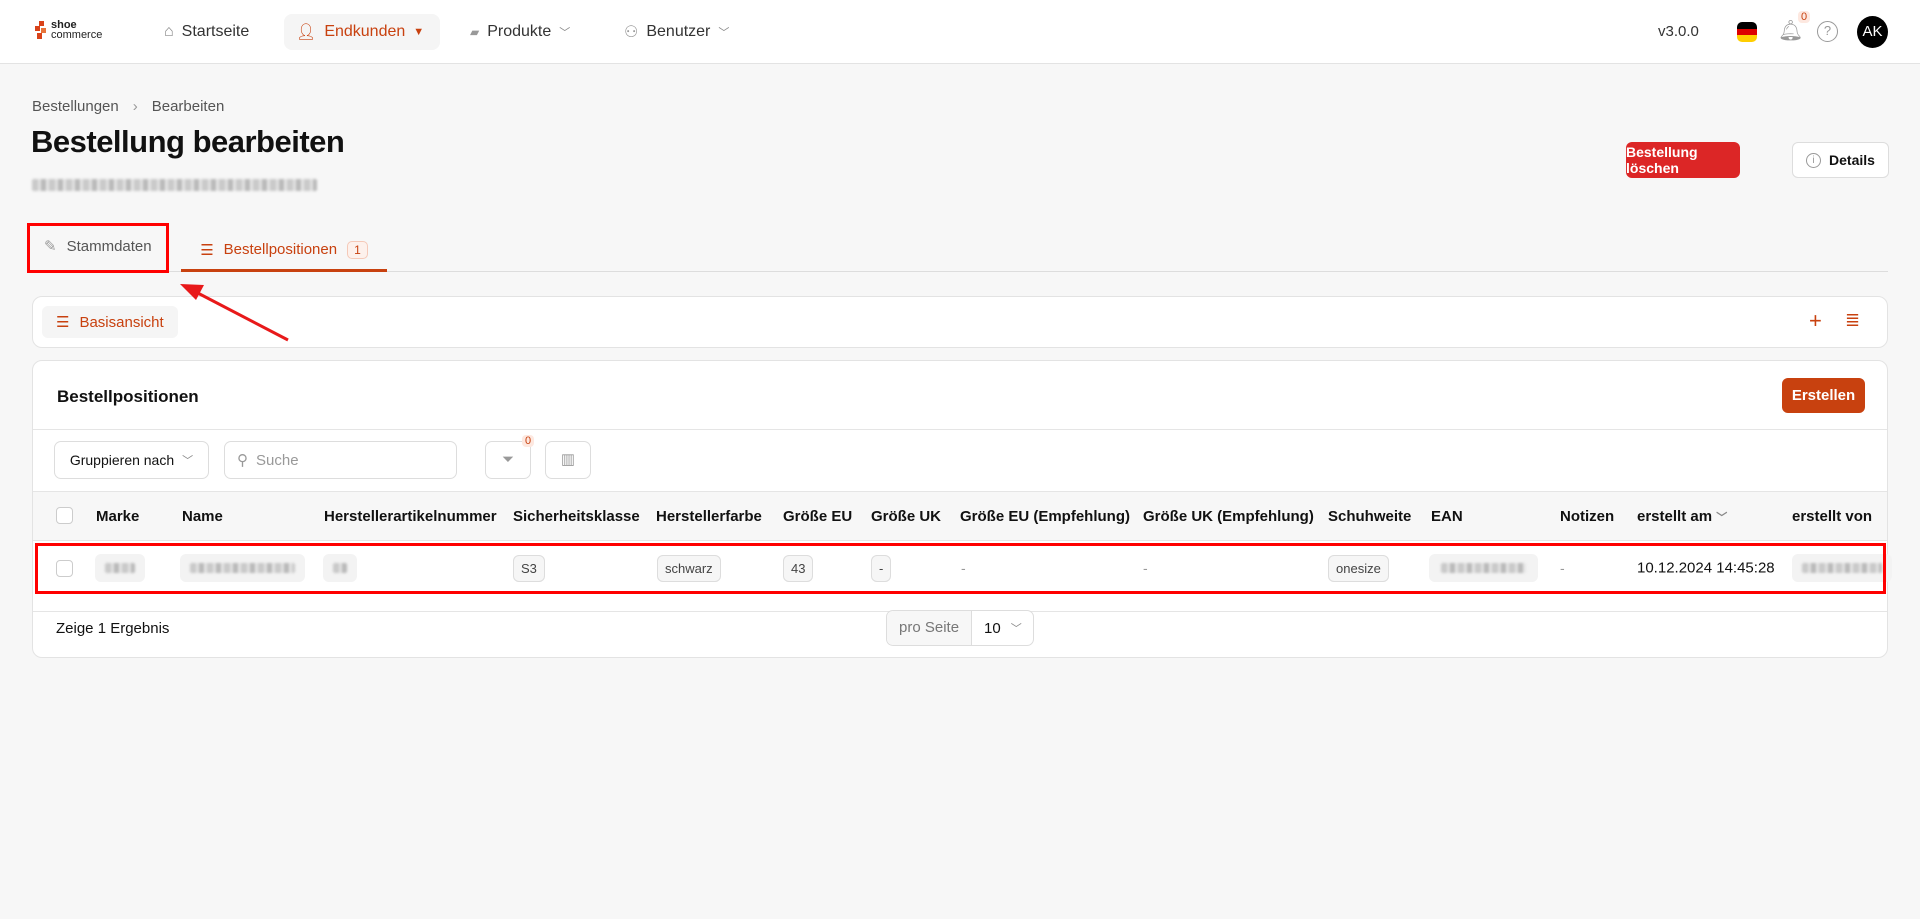  Describe the element at coordinates (1447, 516) in the screenshot. I see `column-header: EAN` at that location.